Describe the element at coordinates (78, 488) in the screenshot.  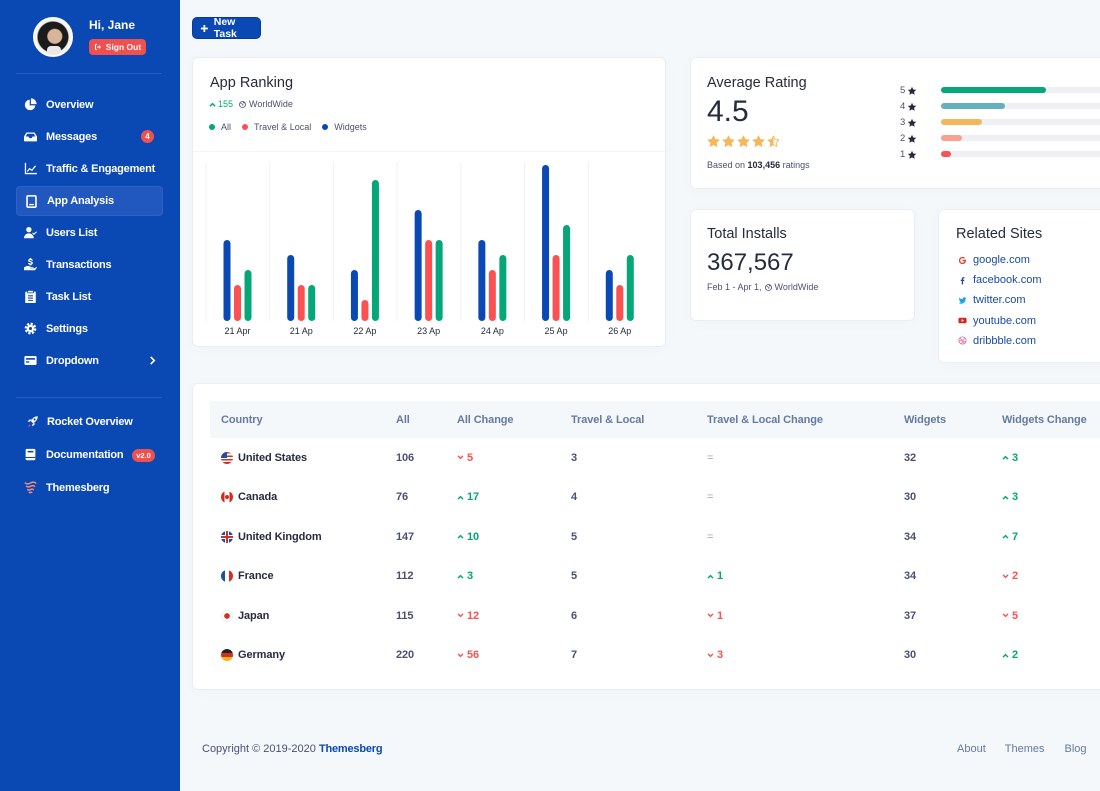
I see `sidebar-item-label: Themesberg` at that location.